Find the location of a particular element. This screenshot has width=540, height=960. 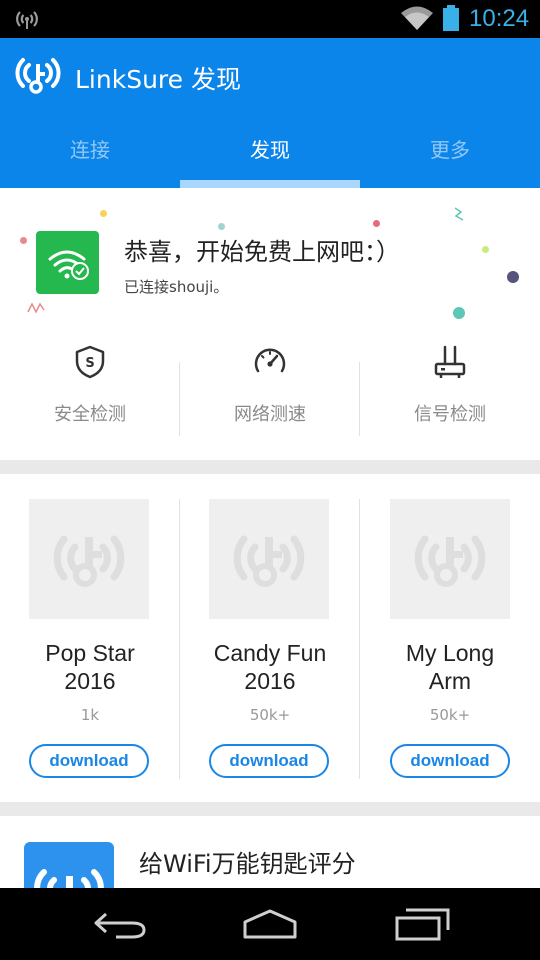

app-title: LinkSure 发现 is located at coordinates (158, 79).